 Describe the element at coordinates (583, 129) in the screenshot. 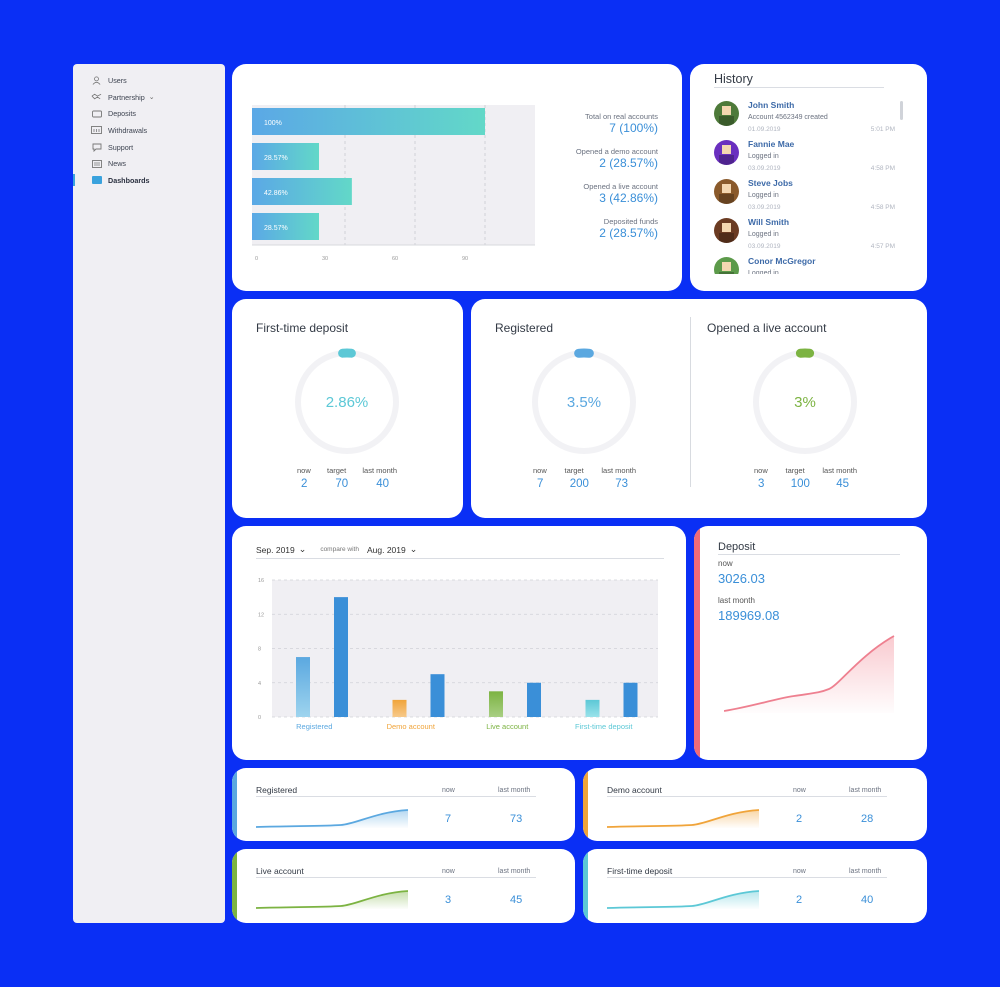

I see `funnel-row: Total on real accounts 7 (100%)` at that location.